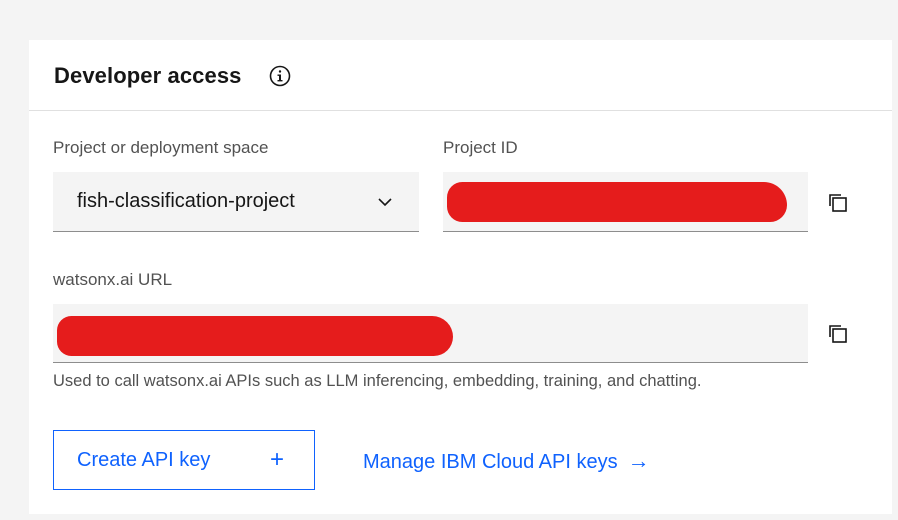 The height and width of the screenshot is (520, 898). I want to click on project-space-label: Project or deployment space, so click(161, 147).